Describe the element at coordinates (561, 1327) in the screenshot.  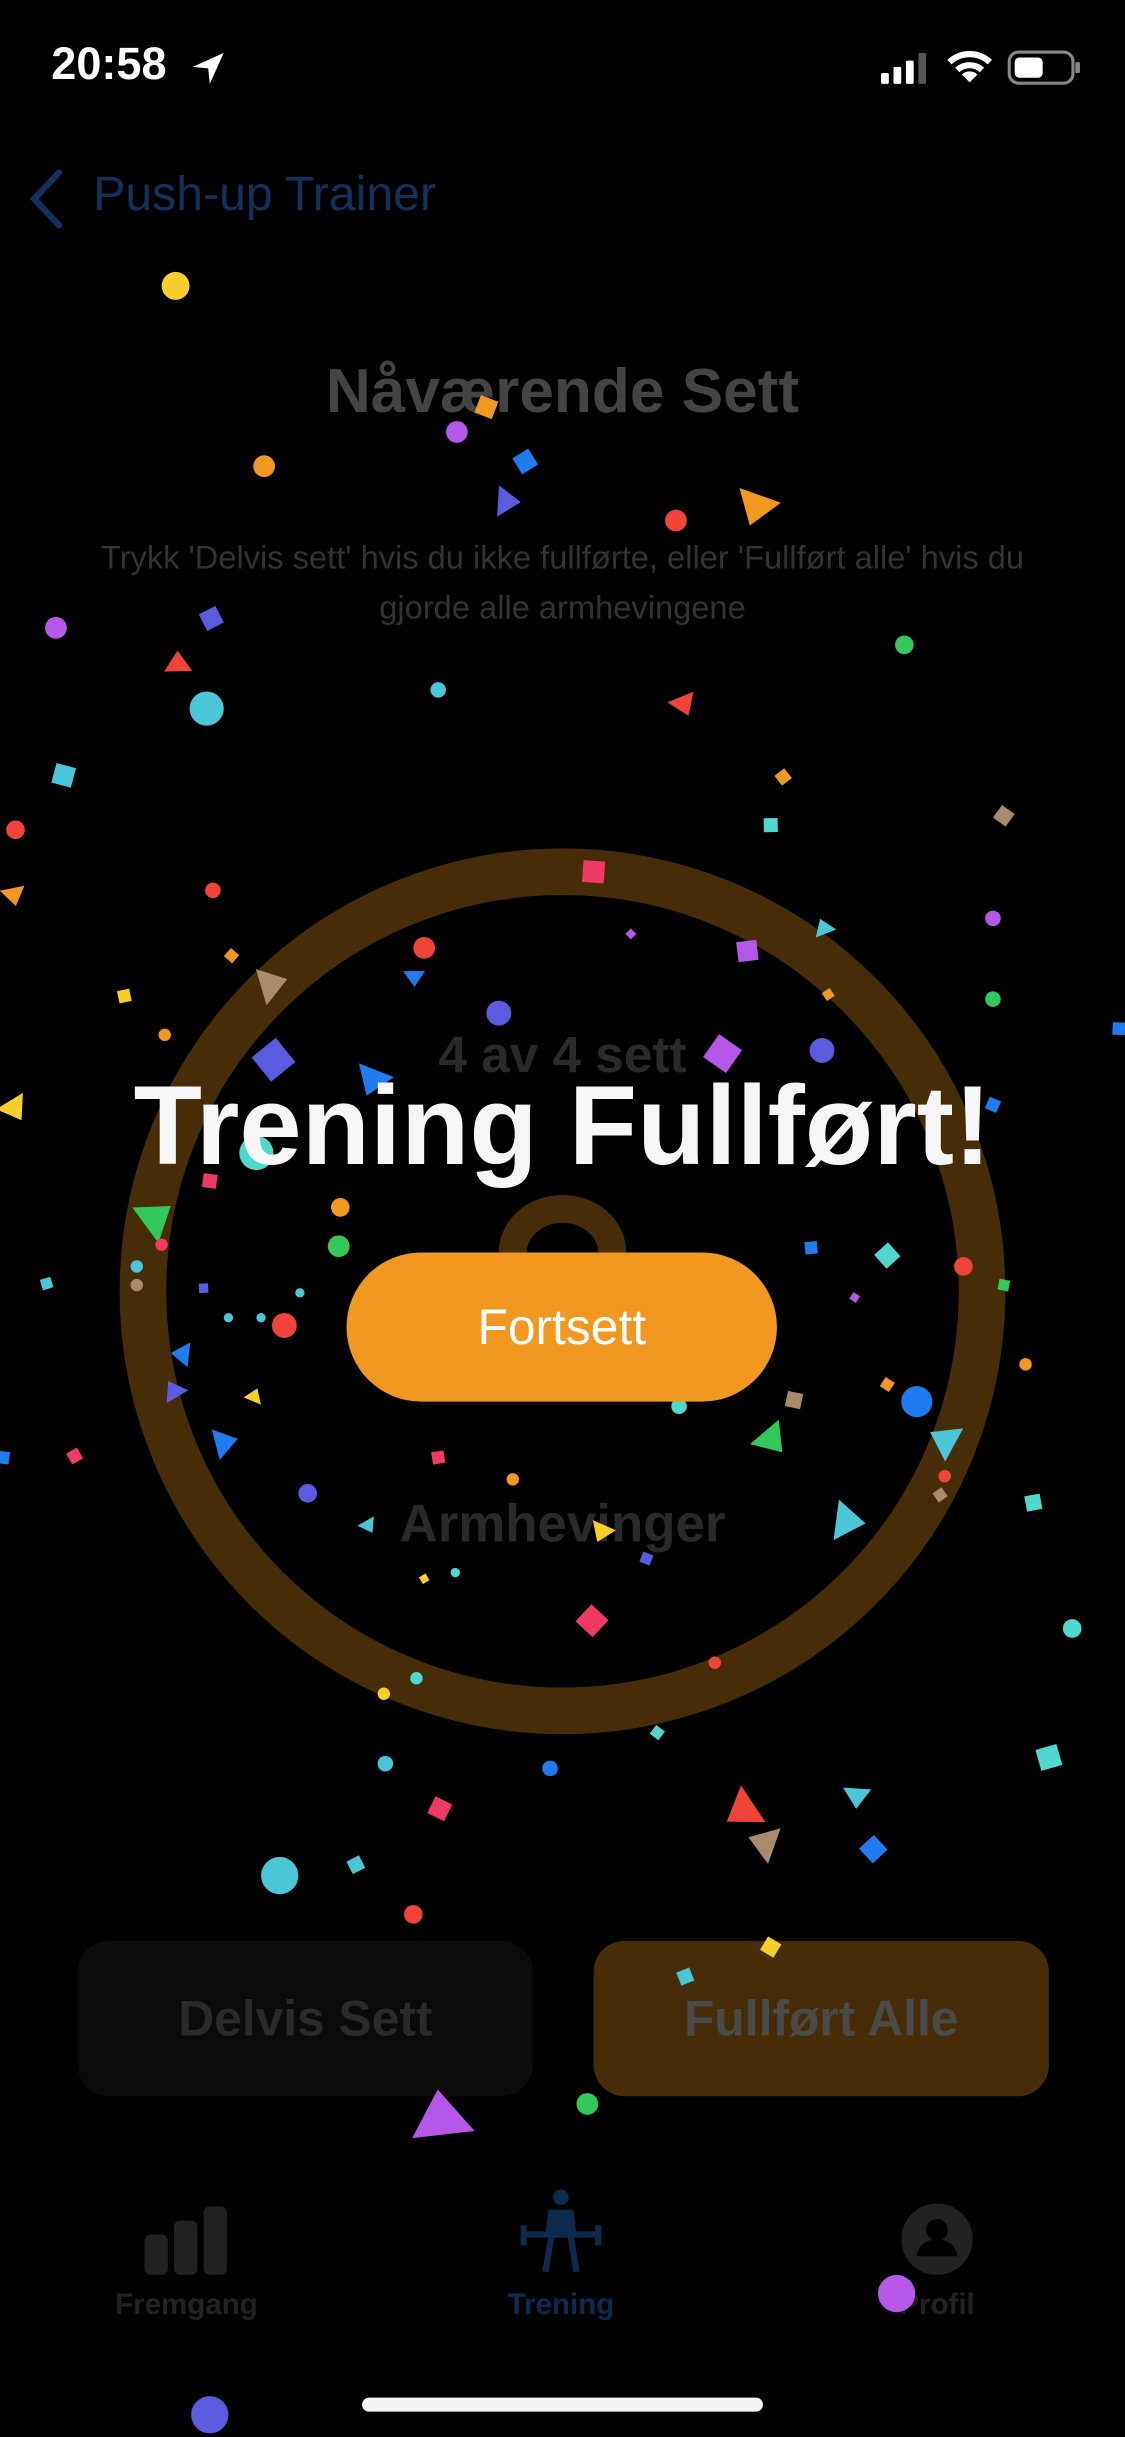
I see `continue-button: Fortsett` at that location.